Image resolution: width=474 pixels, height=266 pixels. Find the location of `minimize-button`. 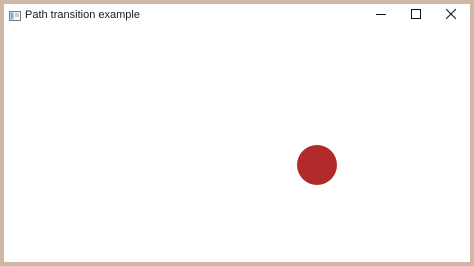

minimize-button is located at coordinates (381, 15).